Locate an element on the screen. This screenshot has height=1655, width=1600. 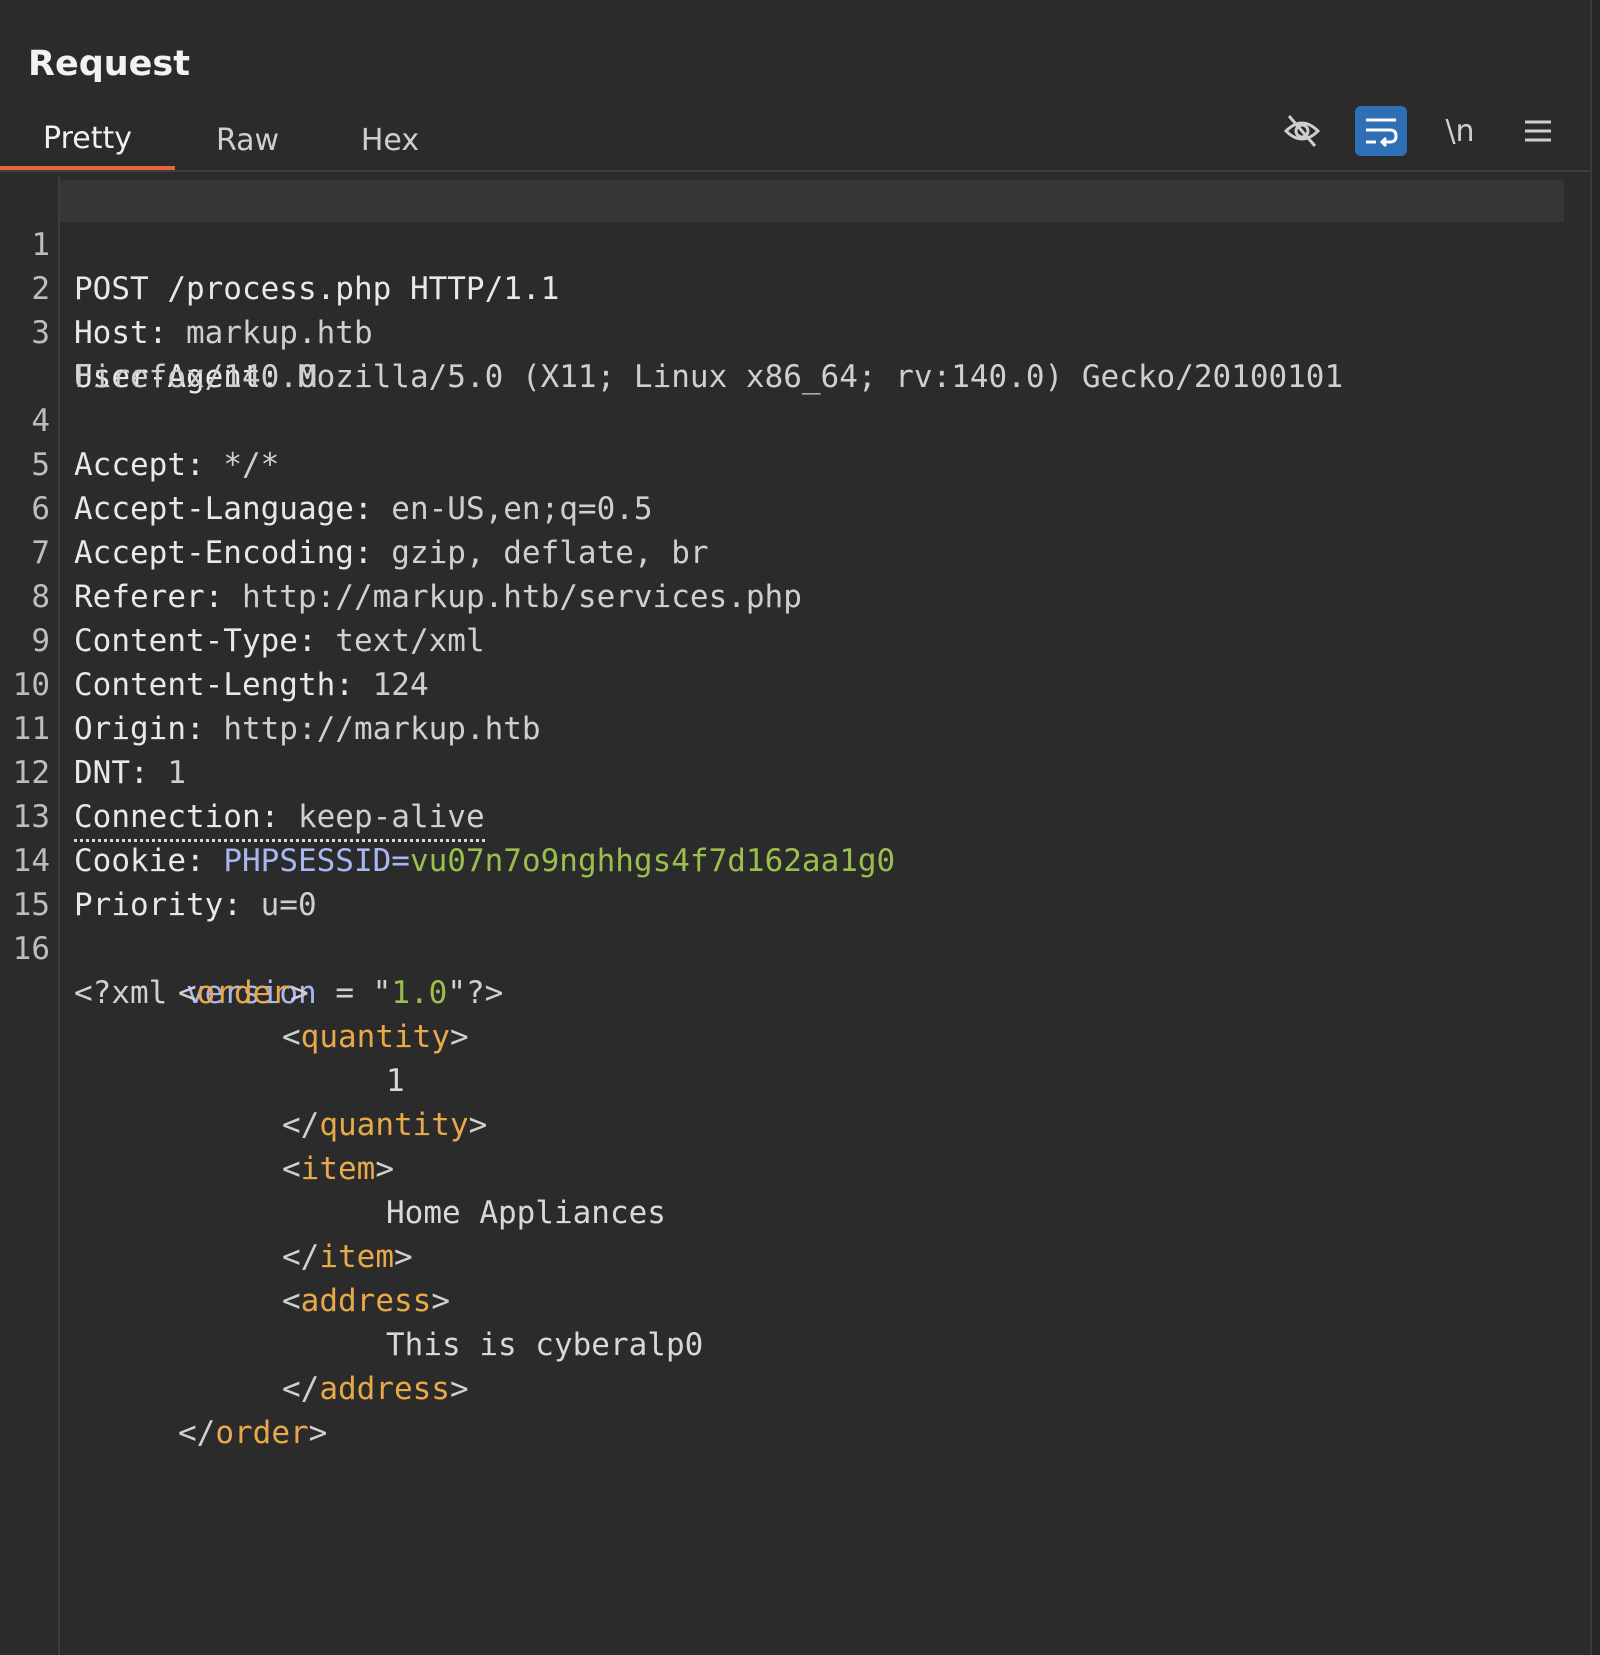
panel-splitter is located at coordinates (1595, 827).